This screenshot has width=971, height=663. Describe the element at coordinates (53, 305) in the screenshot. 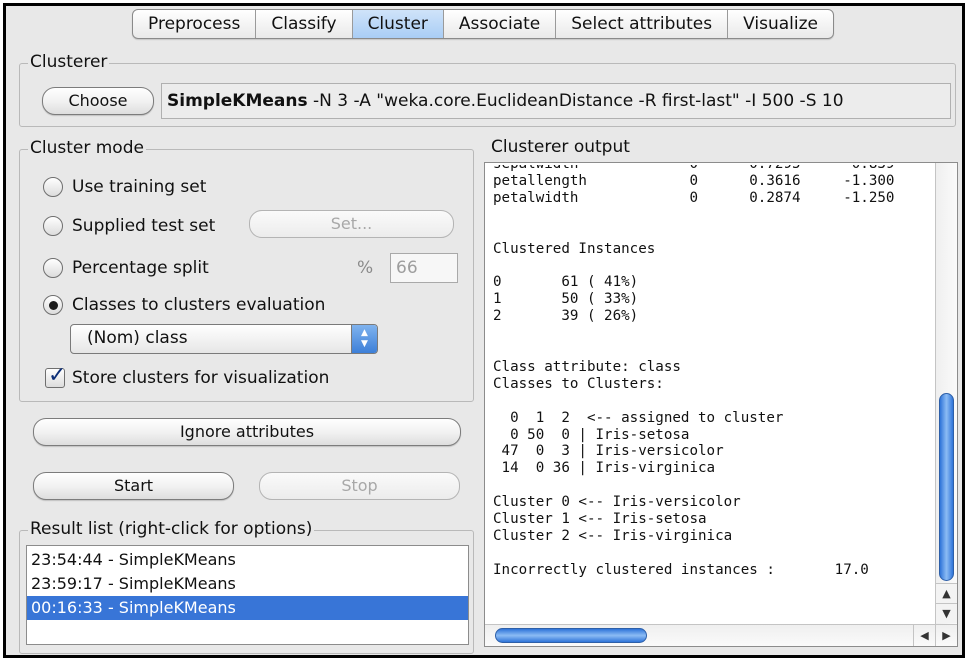

I see `classes-to-clusters-radio` at that location.